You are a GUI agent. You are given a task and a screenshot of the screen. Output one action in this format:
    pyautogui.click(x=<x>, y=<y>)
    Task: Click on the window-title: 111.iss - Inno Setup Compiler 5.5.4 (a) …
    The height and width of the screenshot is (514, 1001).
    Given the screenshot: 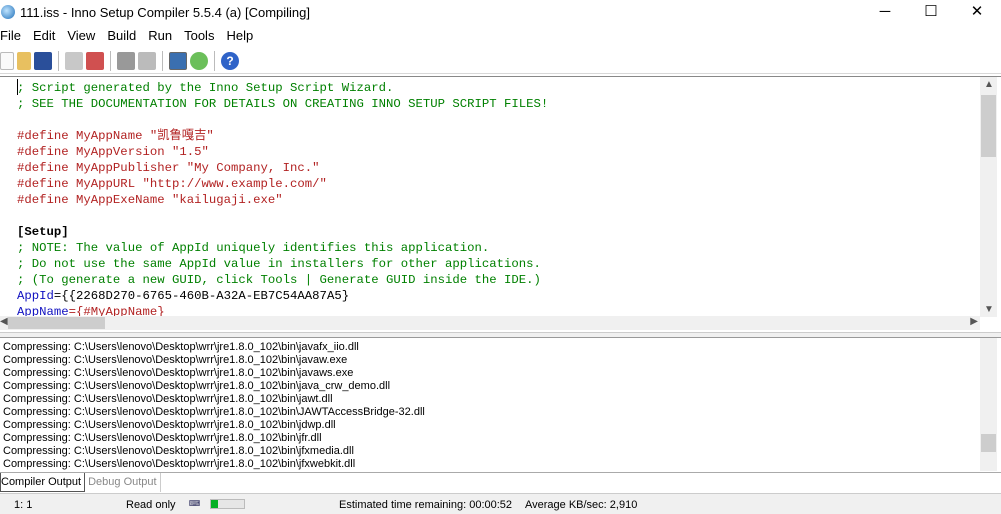 What is the action you would take?
    pyautogui.click(x=165, y=12)
    